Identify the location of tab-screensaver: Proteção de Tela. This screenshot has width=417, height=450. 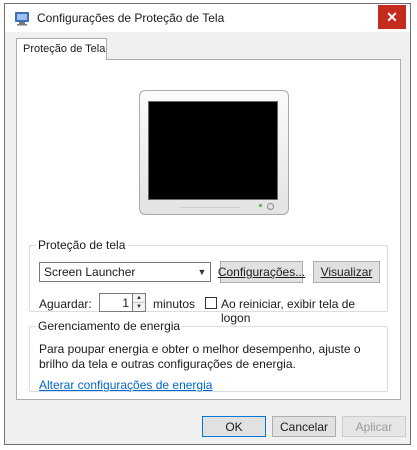
(61, 49).